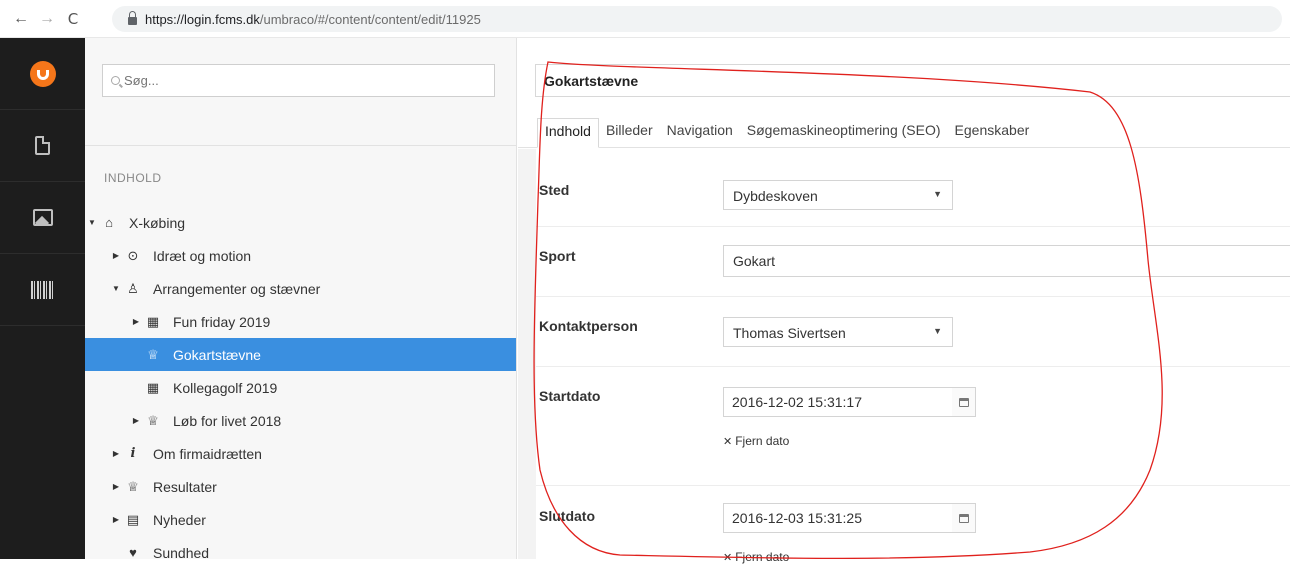 Image resolution: width=1290 pixels, height=569 pixels. I want to click on tree-node-idraet: ▶ ⊙ Idræt og motion, so click(300, 255).